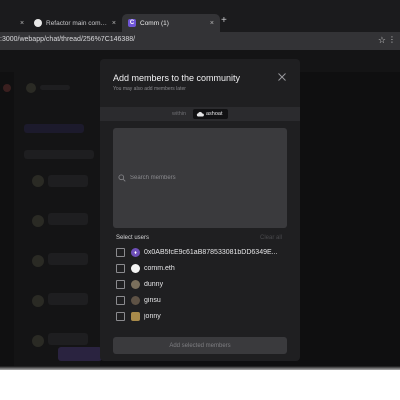  Describe the element at coordinates (382, 40) in the screenshot. I see `bookmark-star-icon: ☆` at that location.